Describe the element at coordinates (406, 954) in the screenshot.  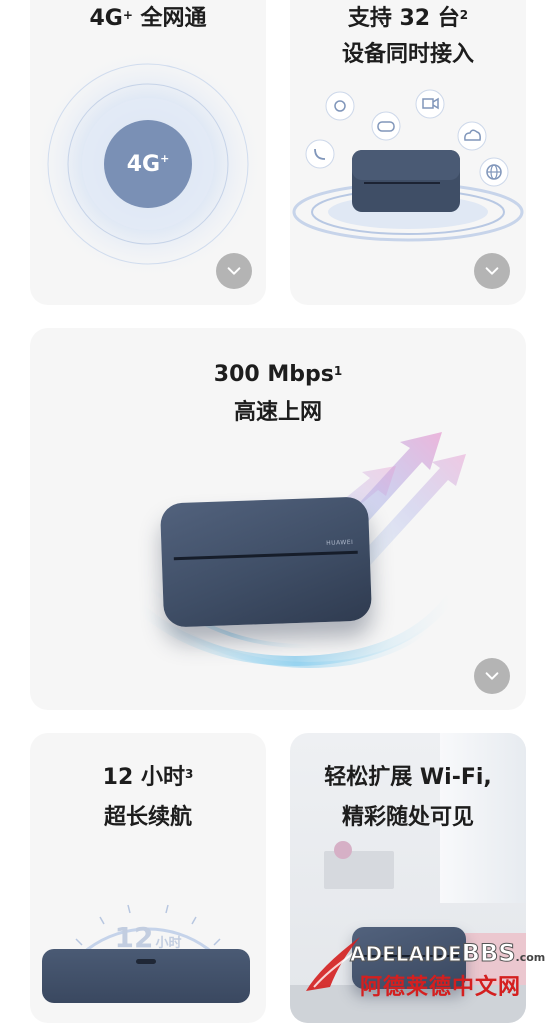
I see `watermark-brand-prefix: ADELAIDE` at that location.